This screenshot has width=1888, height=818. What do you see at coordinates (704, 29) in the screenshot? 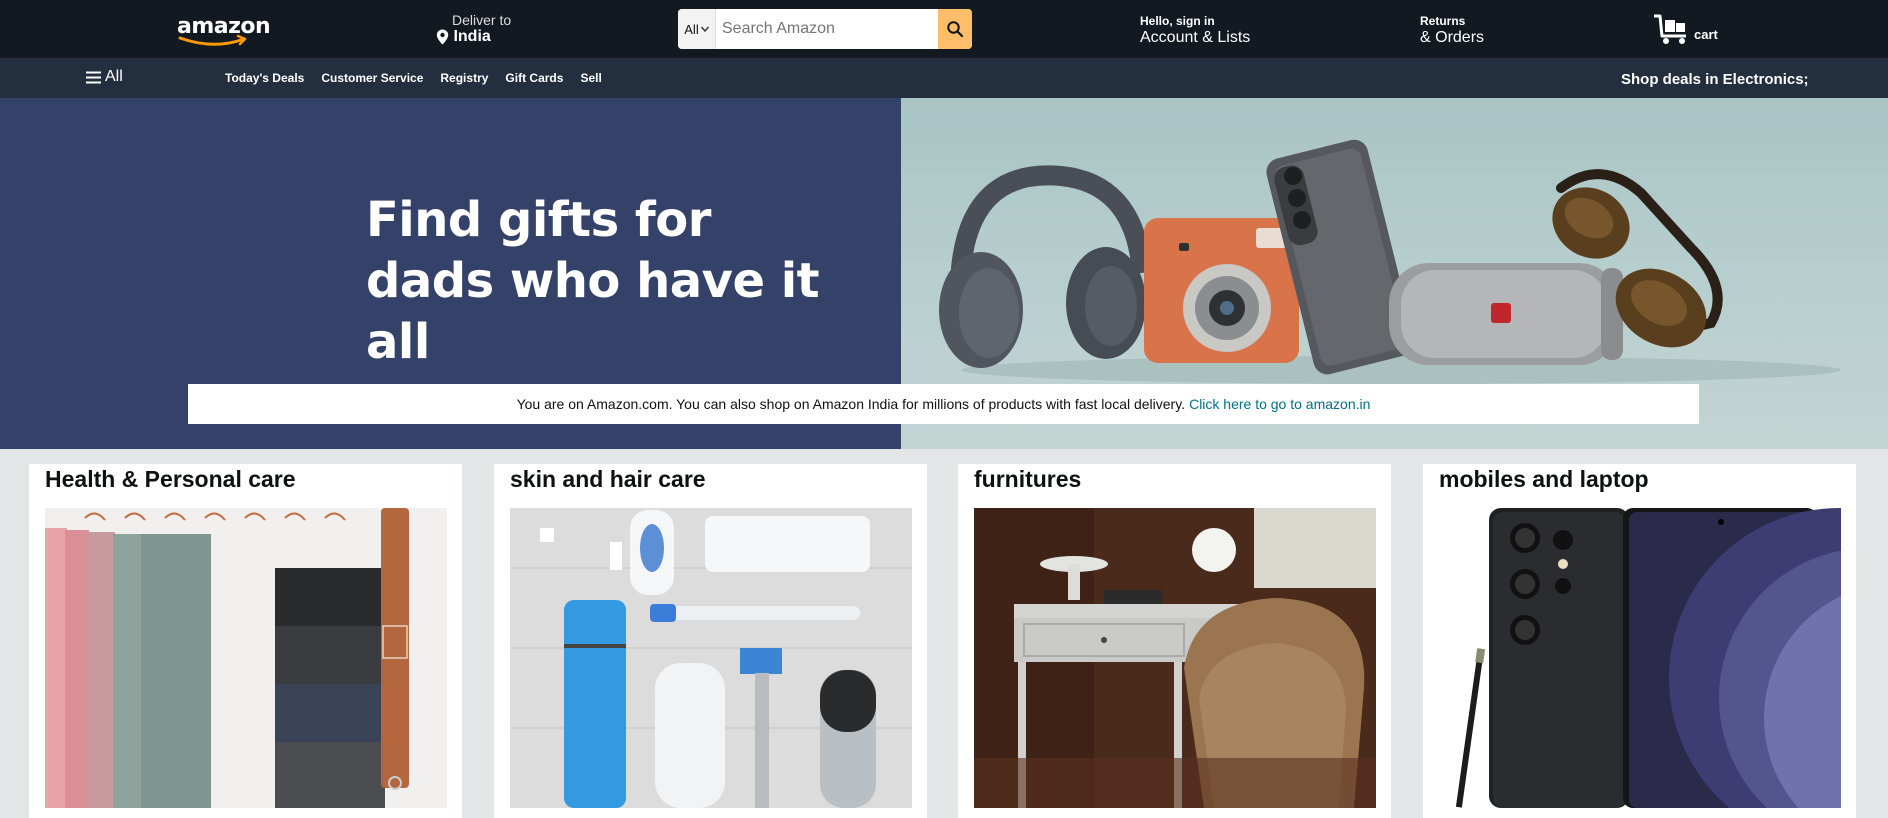
I see `chevron-down-icon` at bounding box center [704, 29].